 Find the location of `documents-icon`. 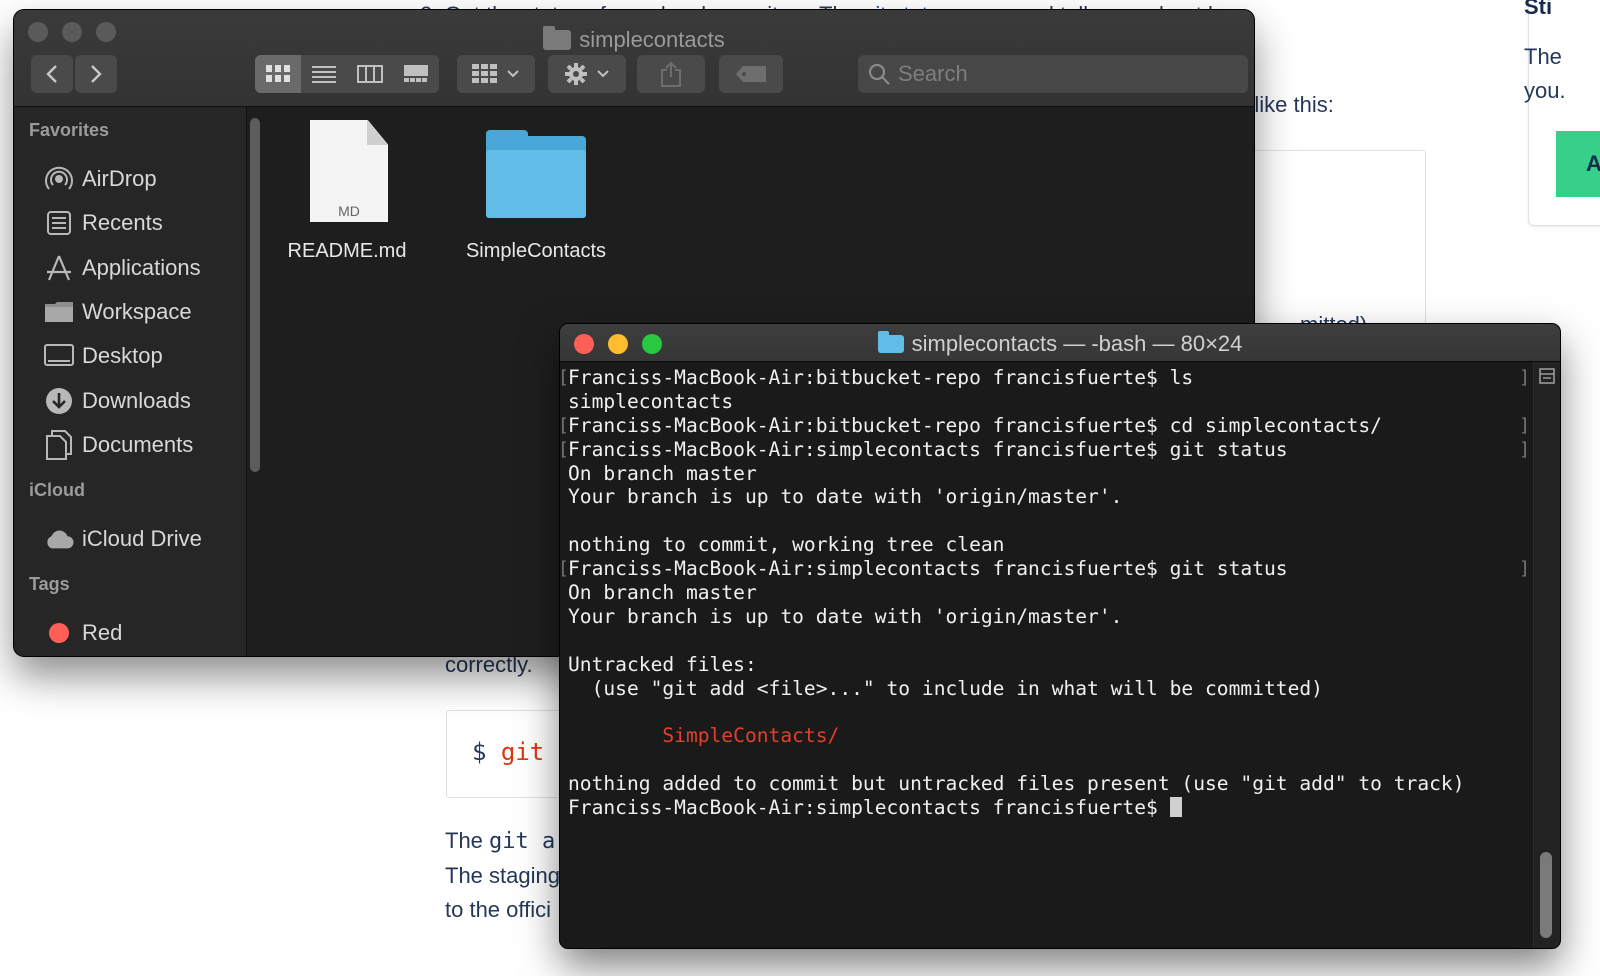

documents-icon is located at coordinates (59, 445).